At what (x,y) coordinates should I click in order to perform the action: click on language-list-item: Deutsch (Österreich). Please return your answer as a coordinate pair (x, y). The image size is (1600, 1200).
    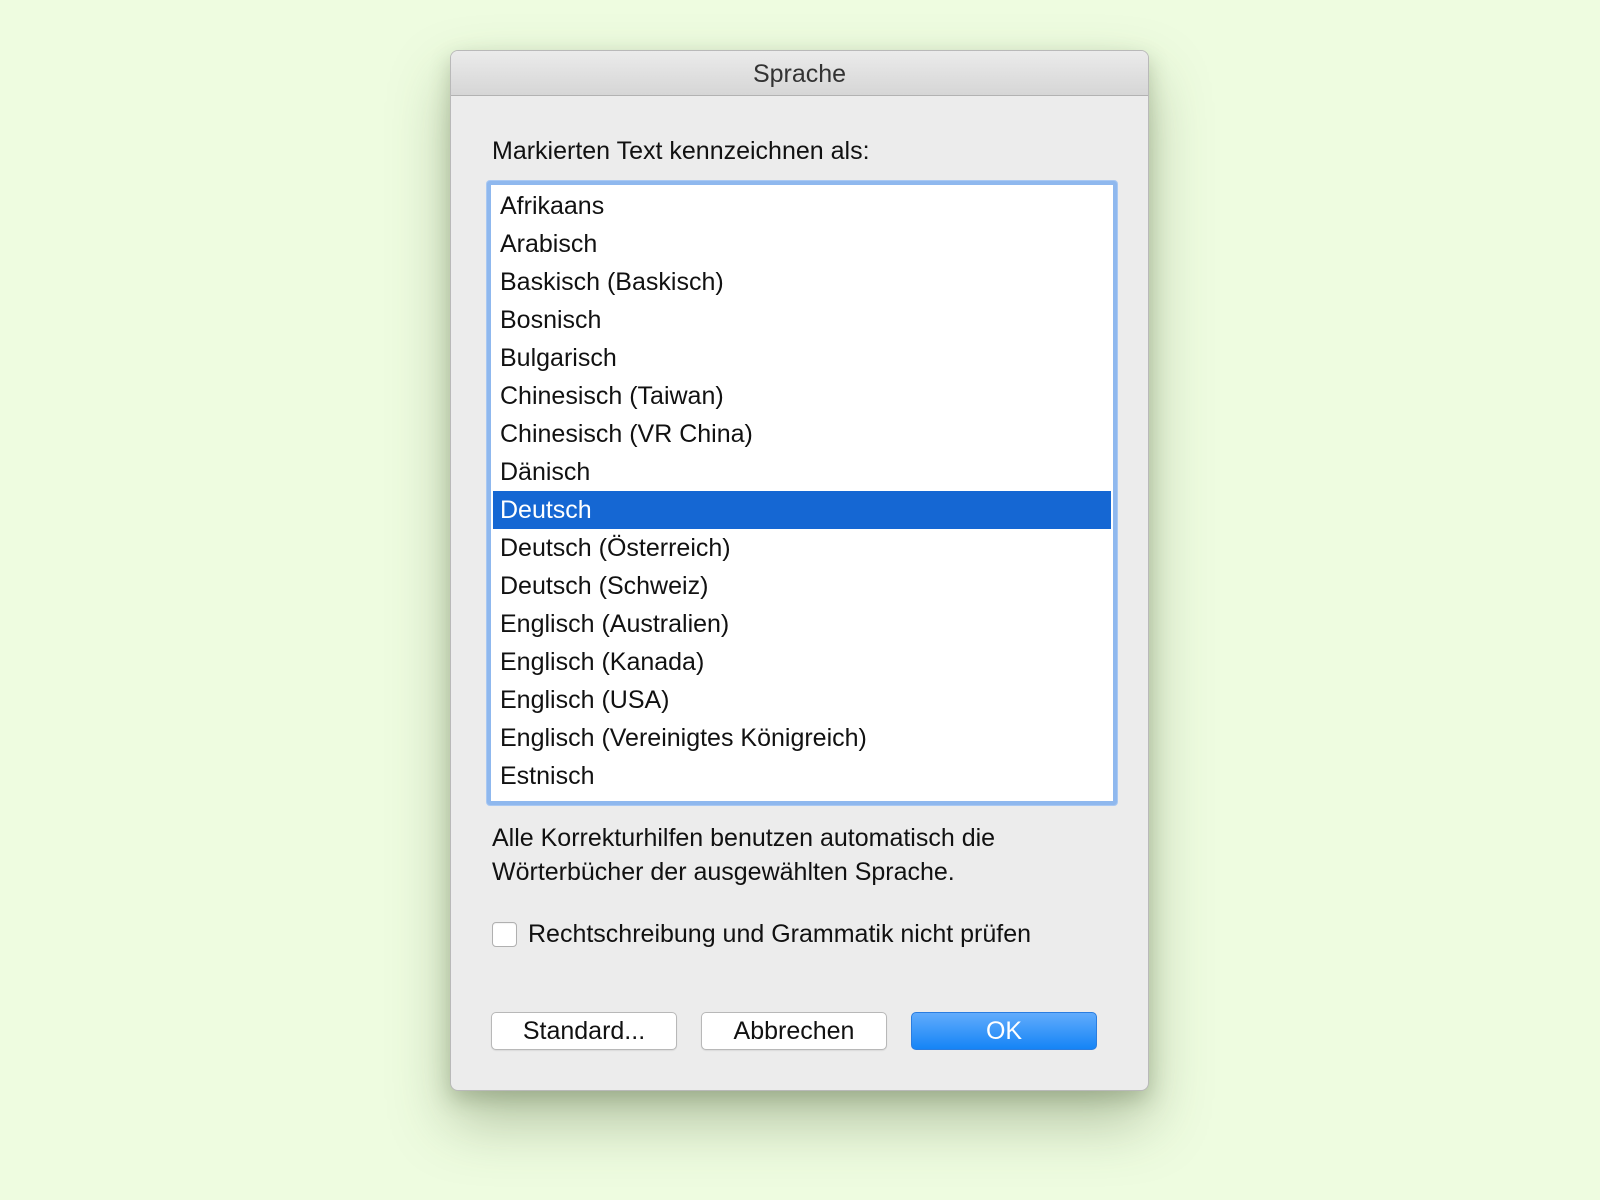
    Looking at the image, I should click on (802, 548).